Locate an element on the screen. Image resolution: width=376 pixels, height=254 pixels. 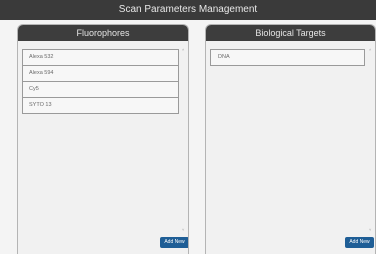
fluorophore-item: Alexa 532 is located at coordinates (100, 57).